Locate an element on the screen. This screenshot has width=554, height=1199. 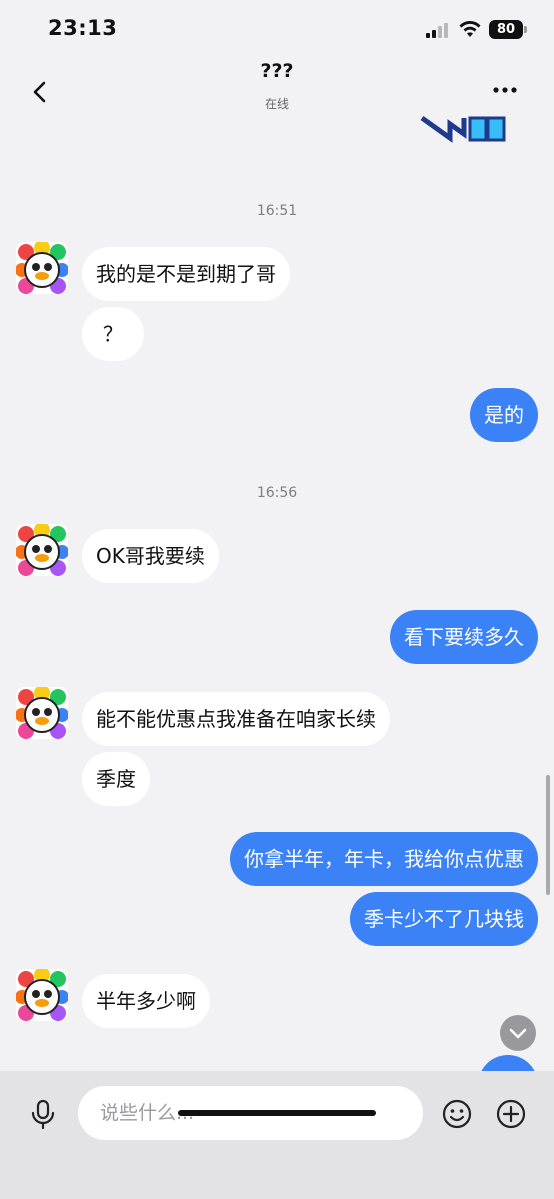
incoming-message: OK哥我要续 is located at coordinates (150, 556).